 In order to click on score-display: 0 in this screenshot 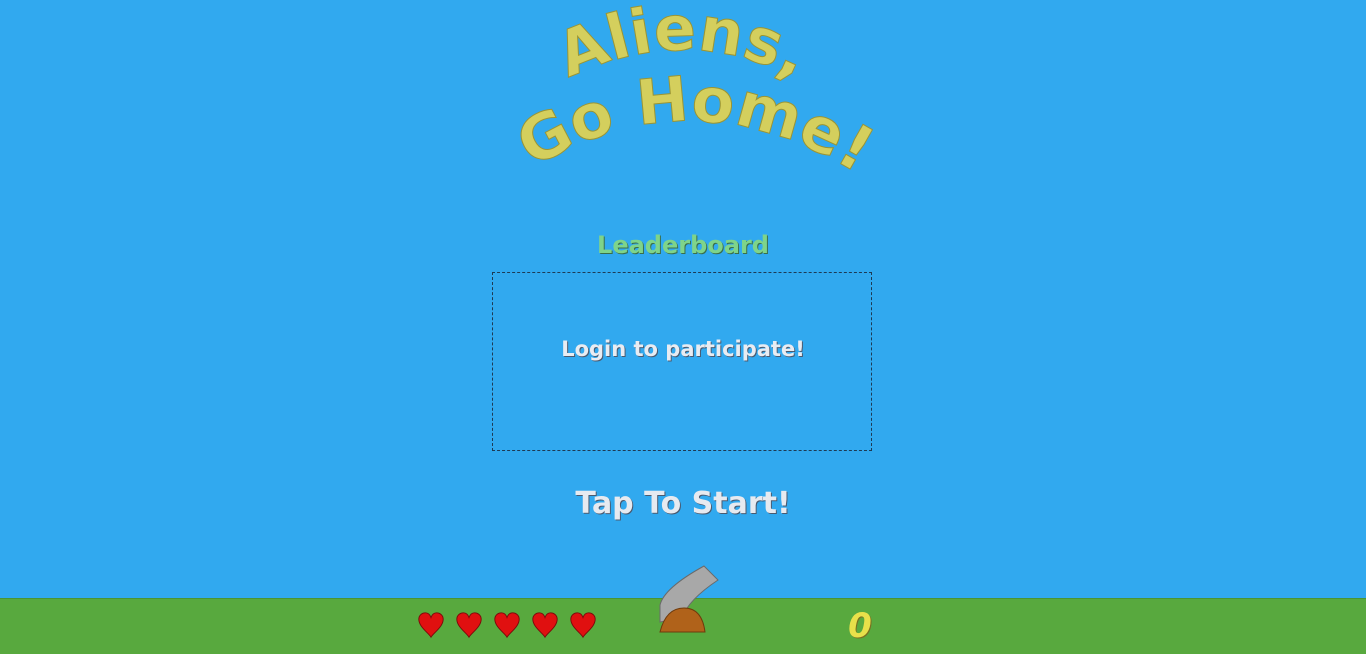, I will do `click(860, 626)`.